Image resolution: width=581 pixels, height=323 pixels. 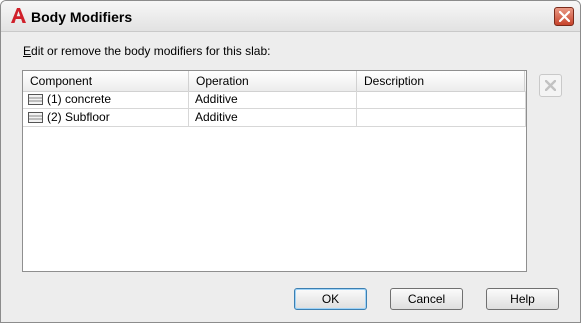 What do you see at coordinates (290, 16) in the screenshot?
I see `title-bar: Body Modifiers` at bounding box center [290, 16].